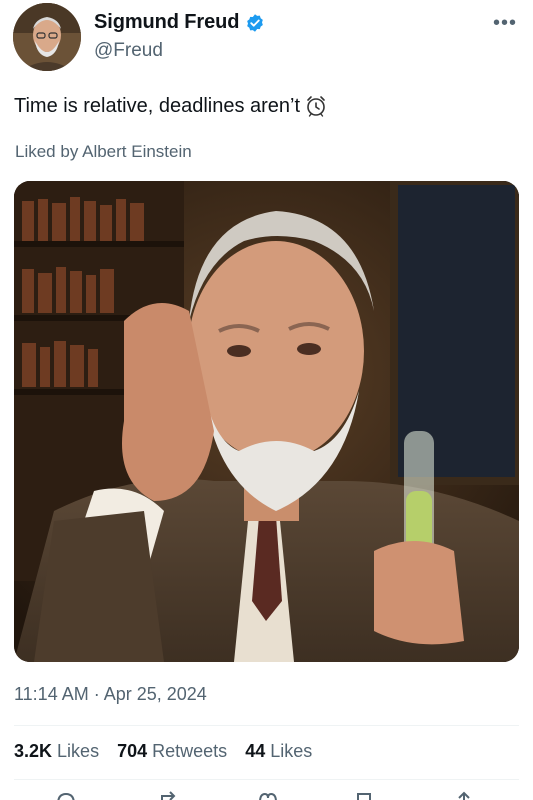 The height and width of the screenshot is (800, 533). I want to click on reply-icon, so click(66, 795).